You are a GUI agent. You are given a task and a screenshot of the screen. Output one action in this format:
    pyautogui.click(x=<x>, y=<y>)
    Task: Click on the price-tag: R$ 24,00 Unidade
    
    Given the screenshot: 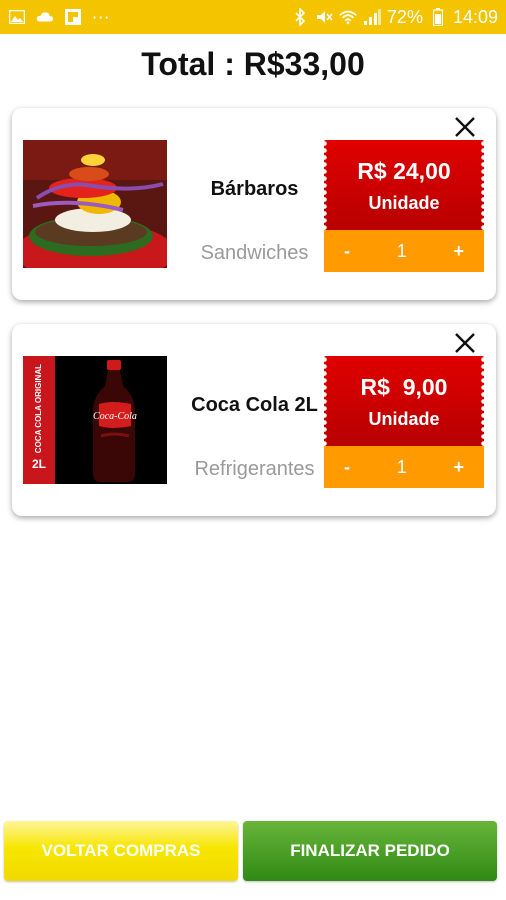 What is the action you would take?
    pyautogui.click(x=404, y=185)
    